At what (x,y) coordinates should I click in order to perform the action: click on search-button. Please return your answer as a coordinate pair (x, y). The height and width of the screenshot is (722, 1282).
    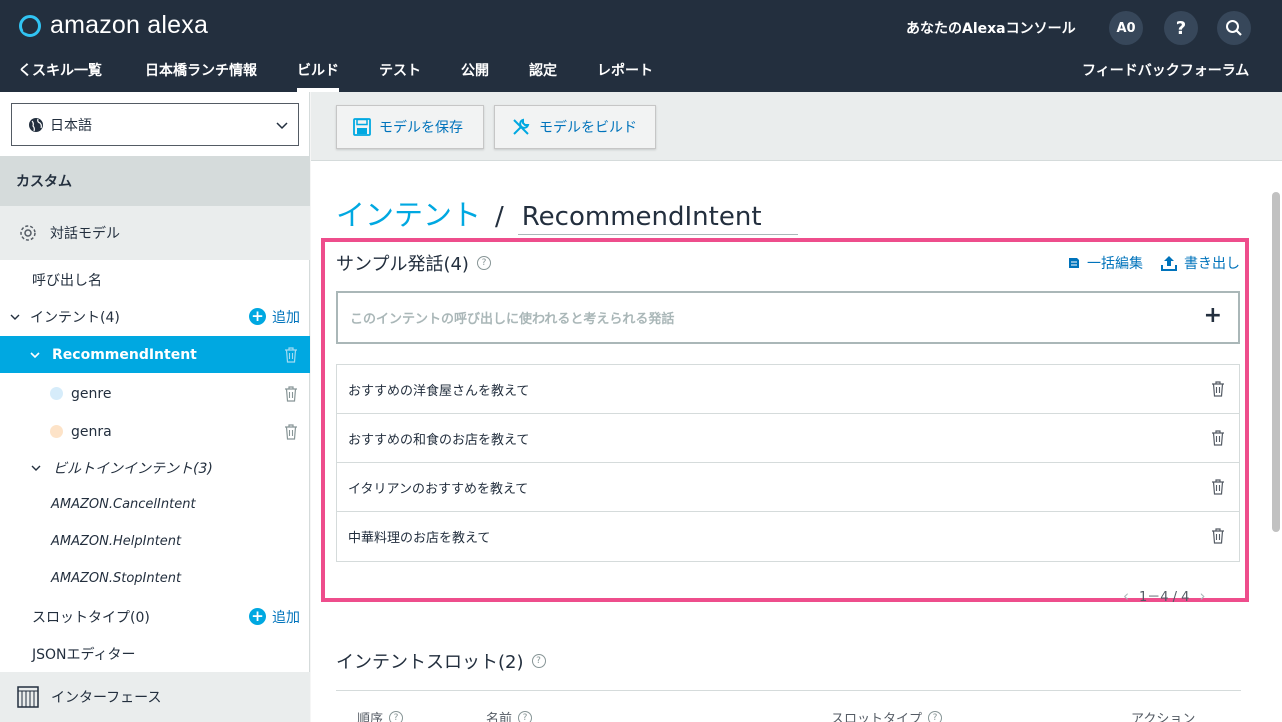
    Looking at the image, I should click on (1234, 28).